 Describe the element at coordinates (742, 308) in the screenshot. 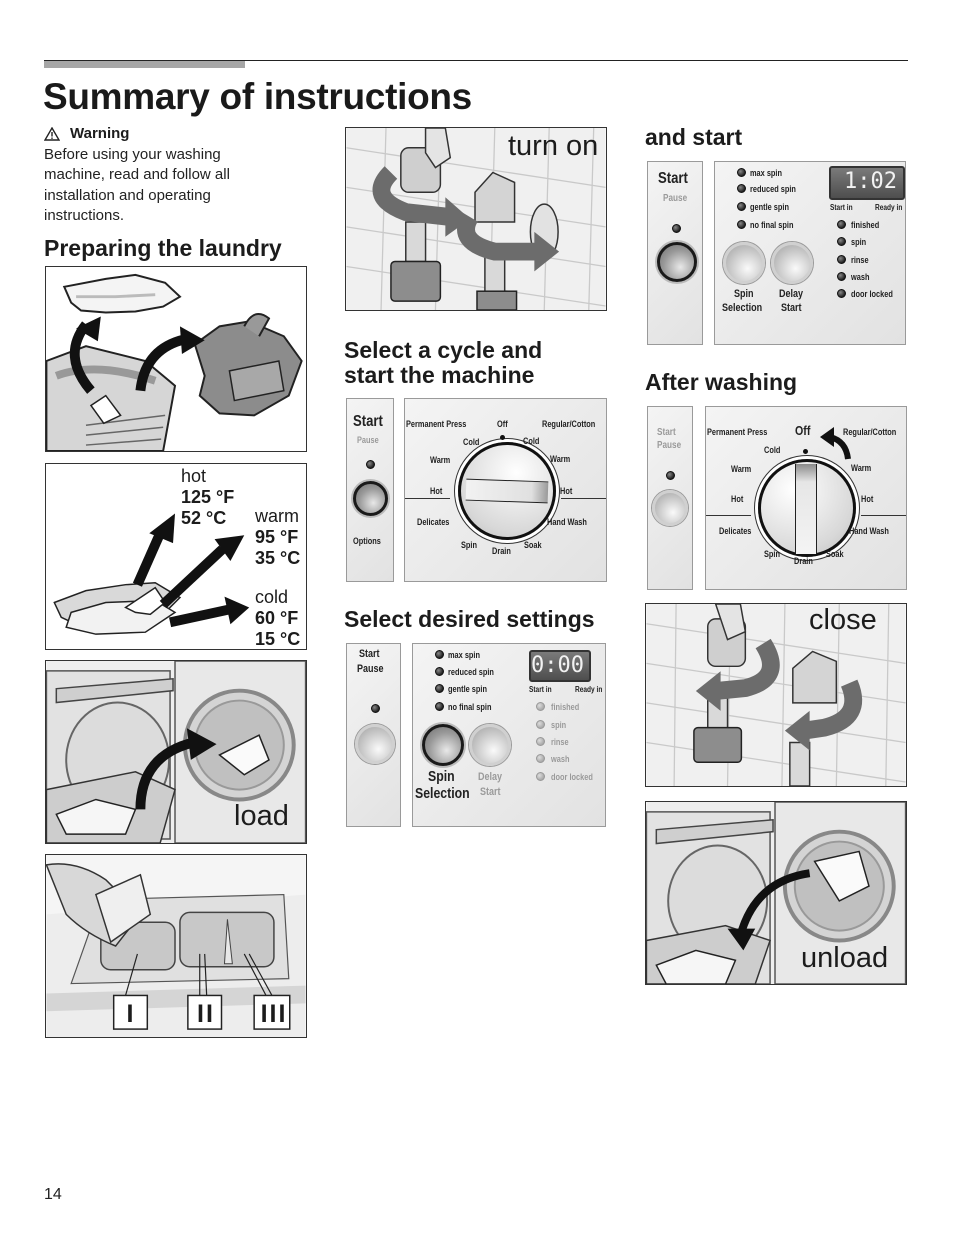

I see `spin-selection-label-2: Selection` at that location.